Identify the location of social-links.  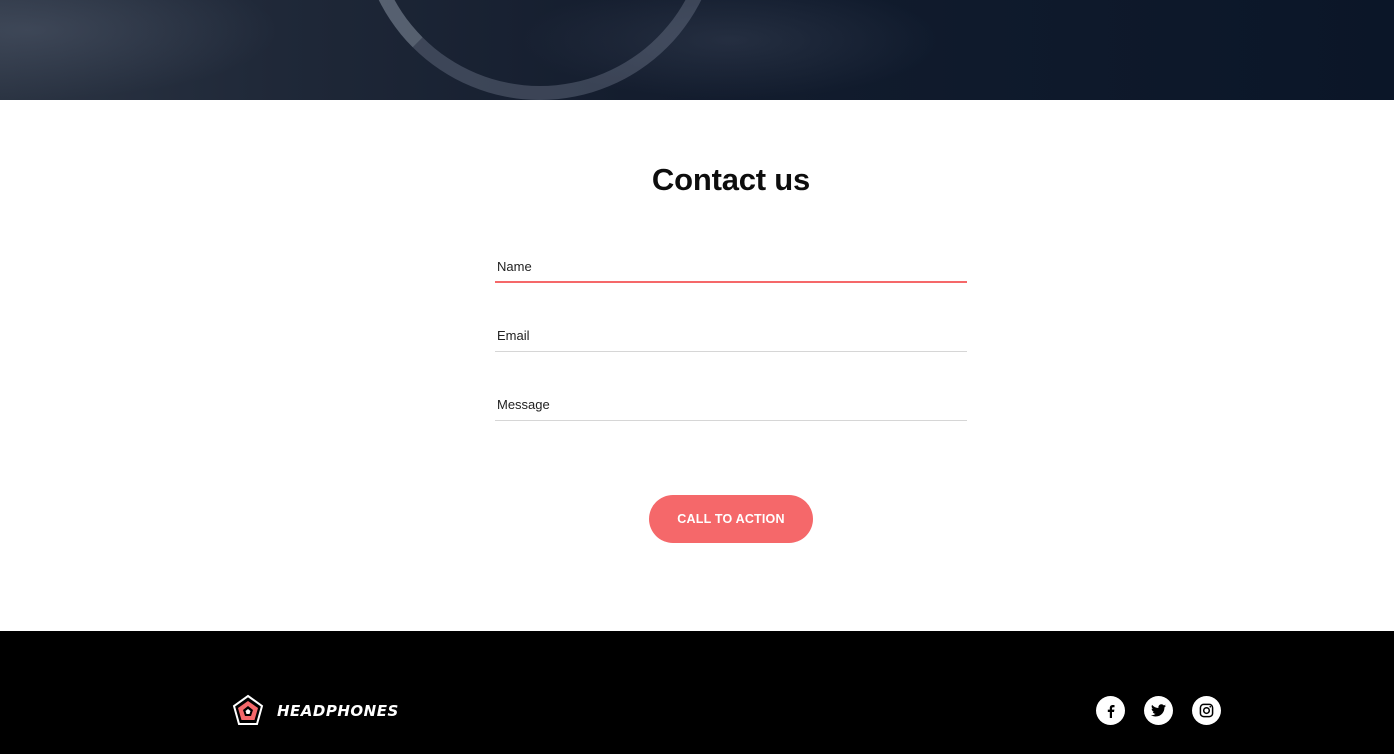
(1158, 710).